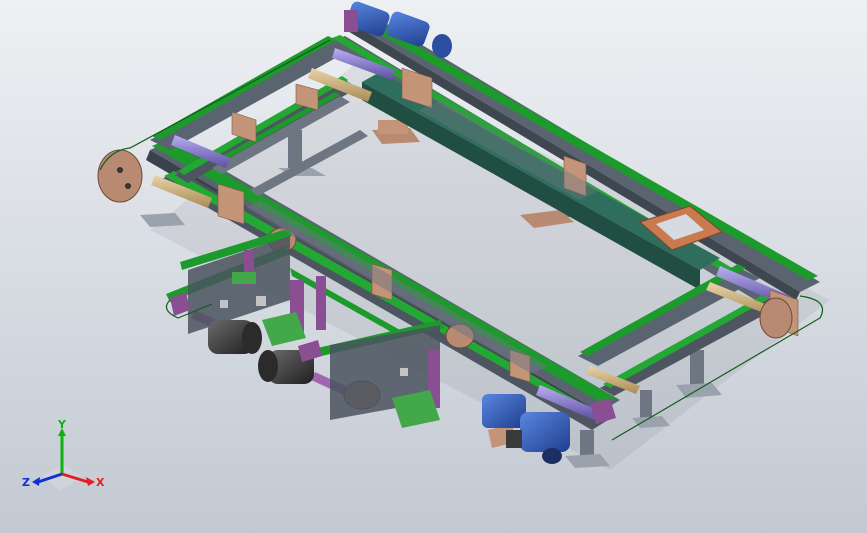  Describe the element at coordinates (90, 481) in the screenshot. I see `x-axis-arrowhead` at that location.